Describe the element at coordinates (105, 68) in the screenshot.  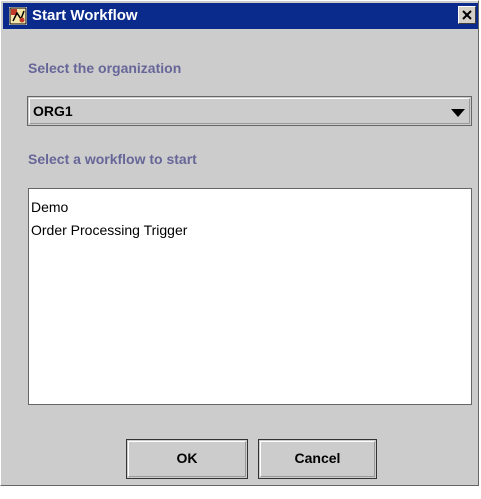
I see `organization-label: Select the organization` at that location.